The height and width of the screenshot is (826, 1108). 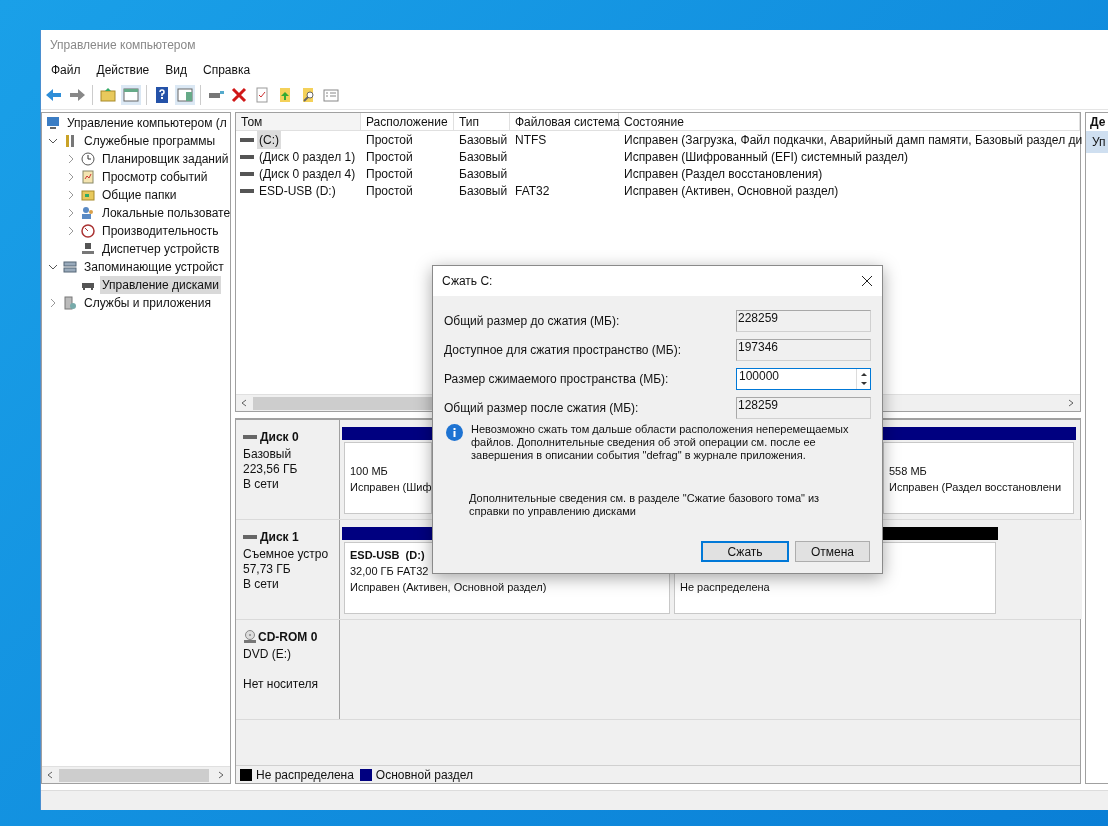 I want to click on legend-label: Не распределена, so click(x=305, y=775).